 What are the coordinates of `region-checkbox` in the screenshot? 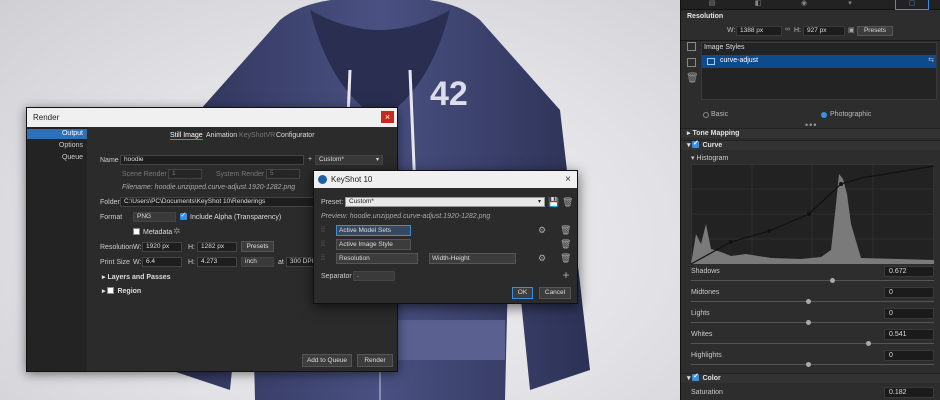 It's located at (111, 290).